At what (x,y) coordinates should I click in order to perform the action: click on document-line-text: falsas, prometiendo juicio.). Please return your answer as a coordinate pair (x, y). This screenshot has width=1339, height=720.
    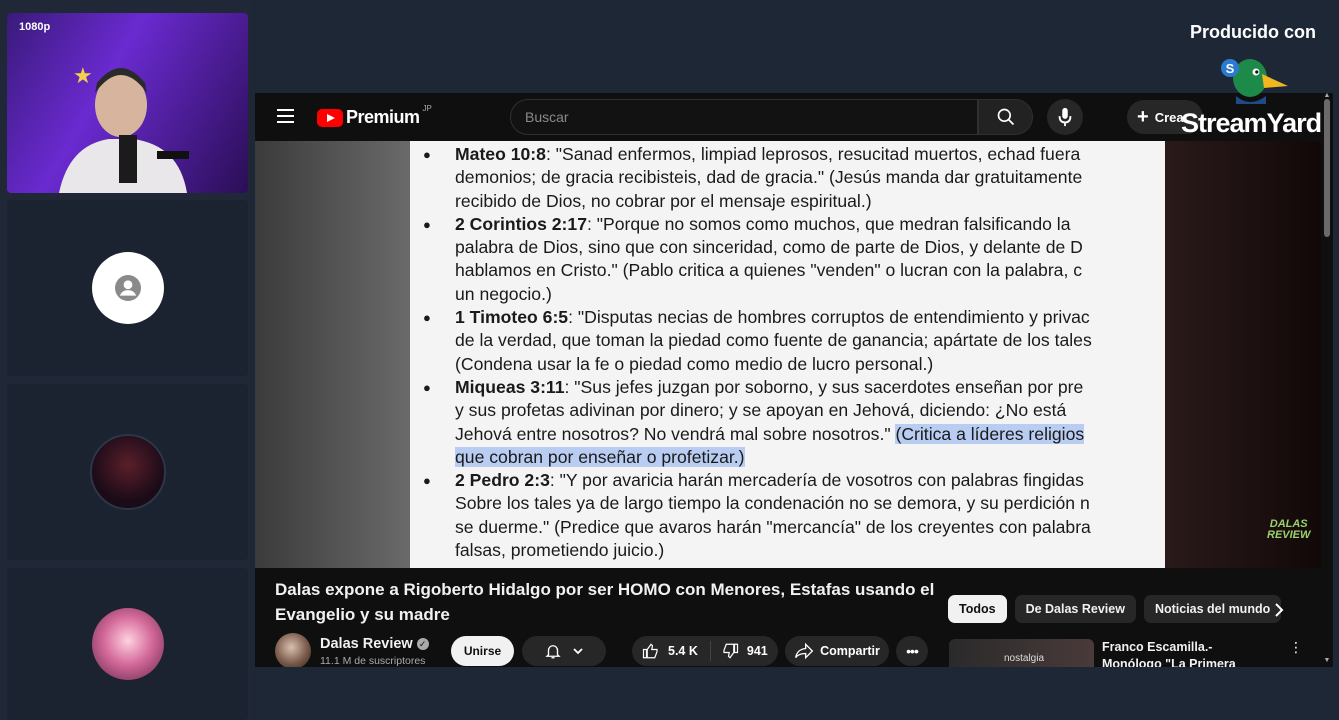
    Looking at the image, I should click on (560, 550).